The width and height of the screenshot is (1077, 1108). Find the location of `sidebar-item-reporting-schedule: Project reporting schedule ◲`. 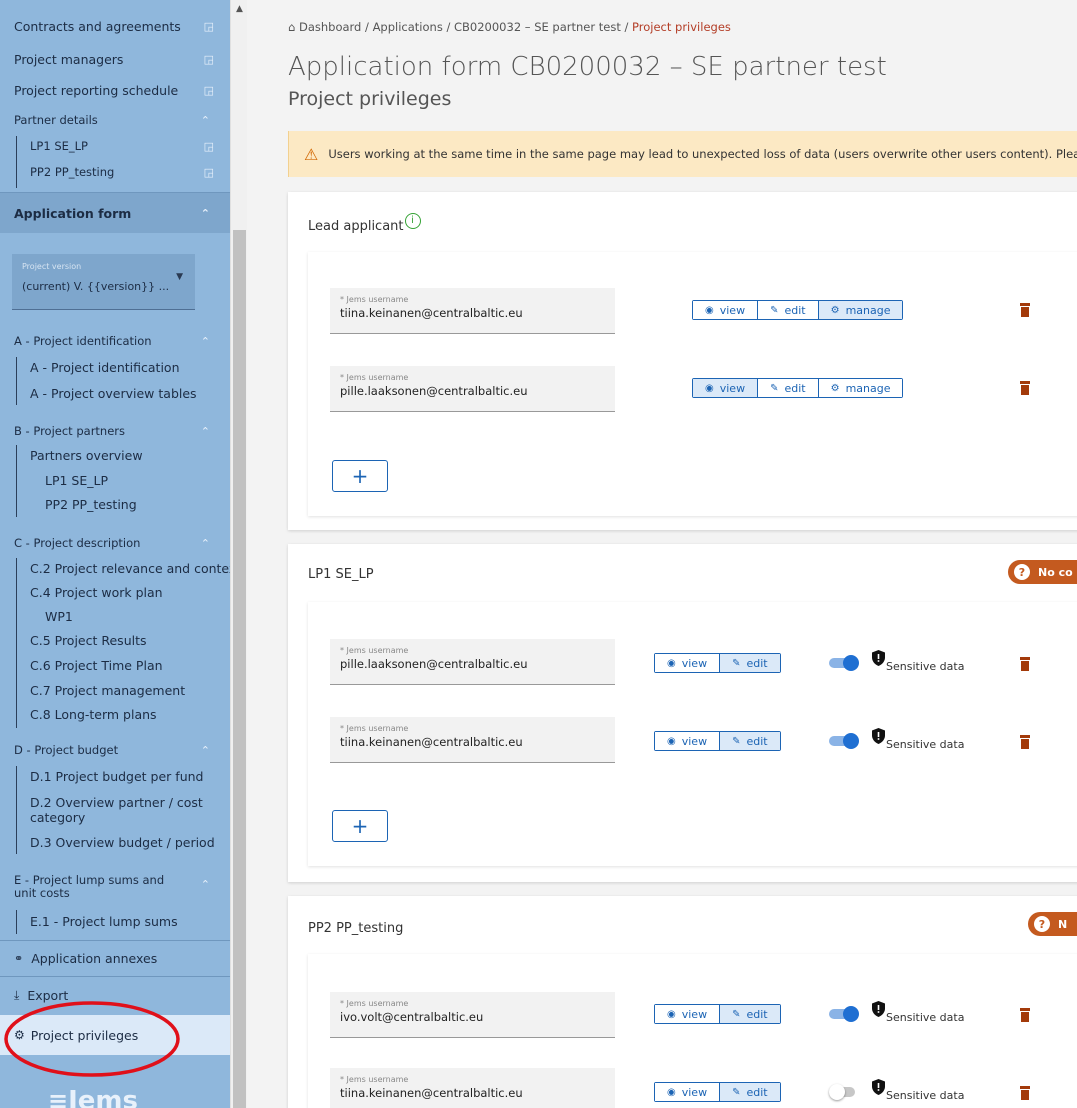

sidebar-item-reporting-schedule: Project reporting schedule ◲ is located at coordinates (122, 90).